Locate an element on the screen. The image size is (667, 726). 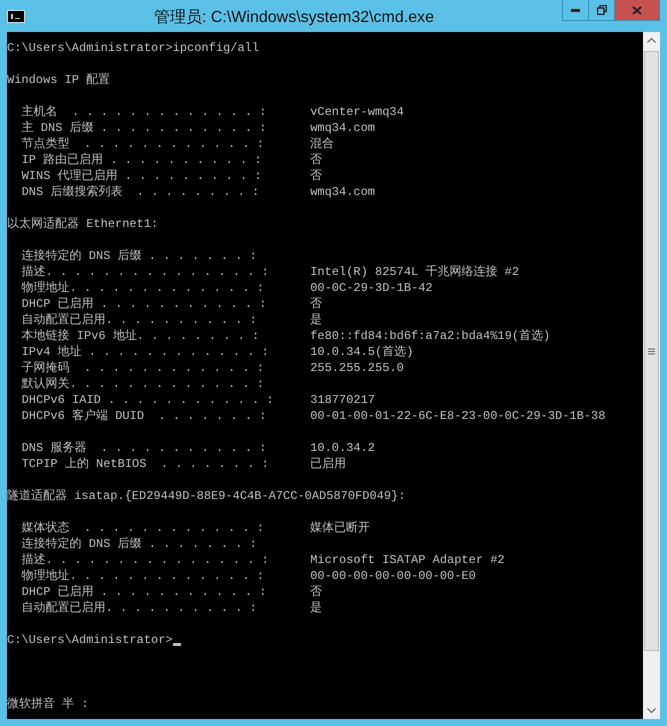
console-line: 隧道适配器 isatap.{ED29449D-88E9-4C4B-A7CC-0AD5870FD049}: is located at coordinates (206, 496).